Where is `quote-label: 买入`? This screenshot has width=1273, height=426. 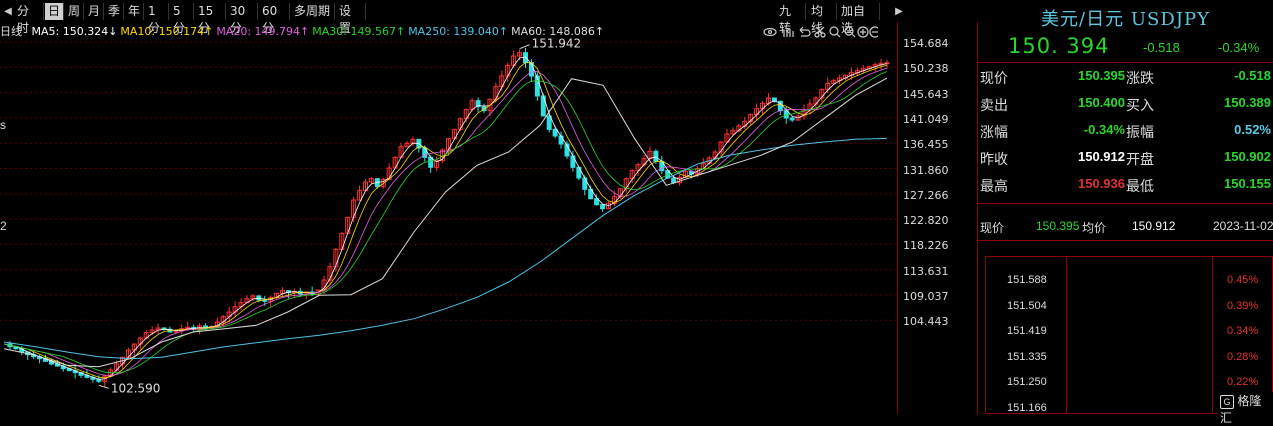
quote-label: 买入 is located at coordinates (1140, 106).